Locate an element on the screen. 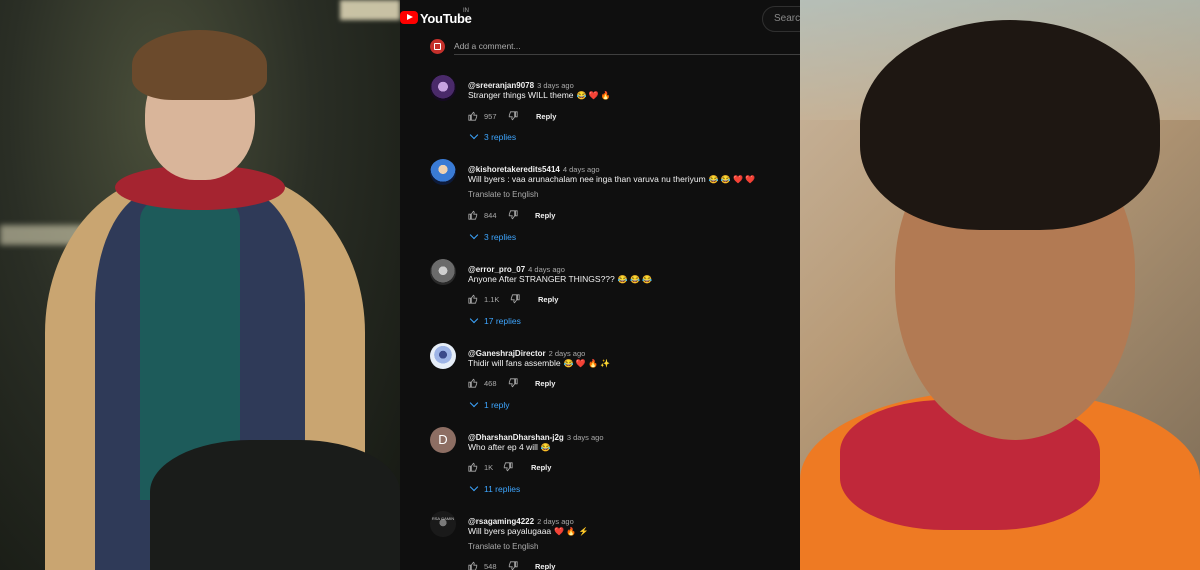 The height and width of the screenshot is (570, 1200). view-replies-button: 11 replies is located at coordinates (494, 488).